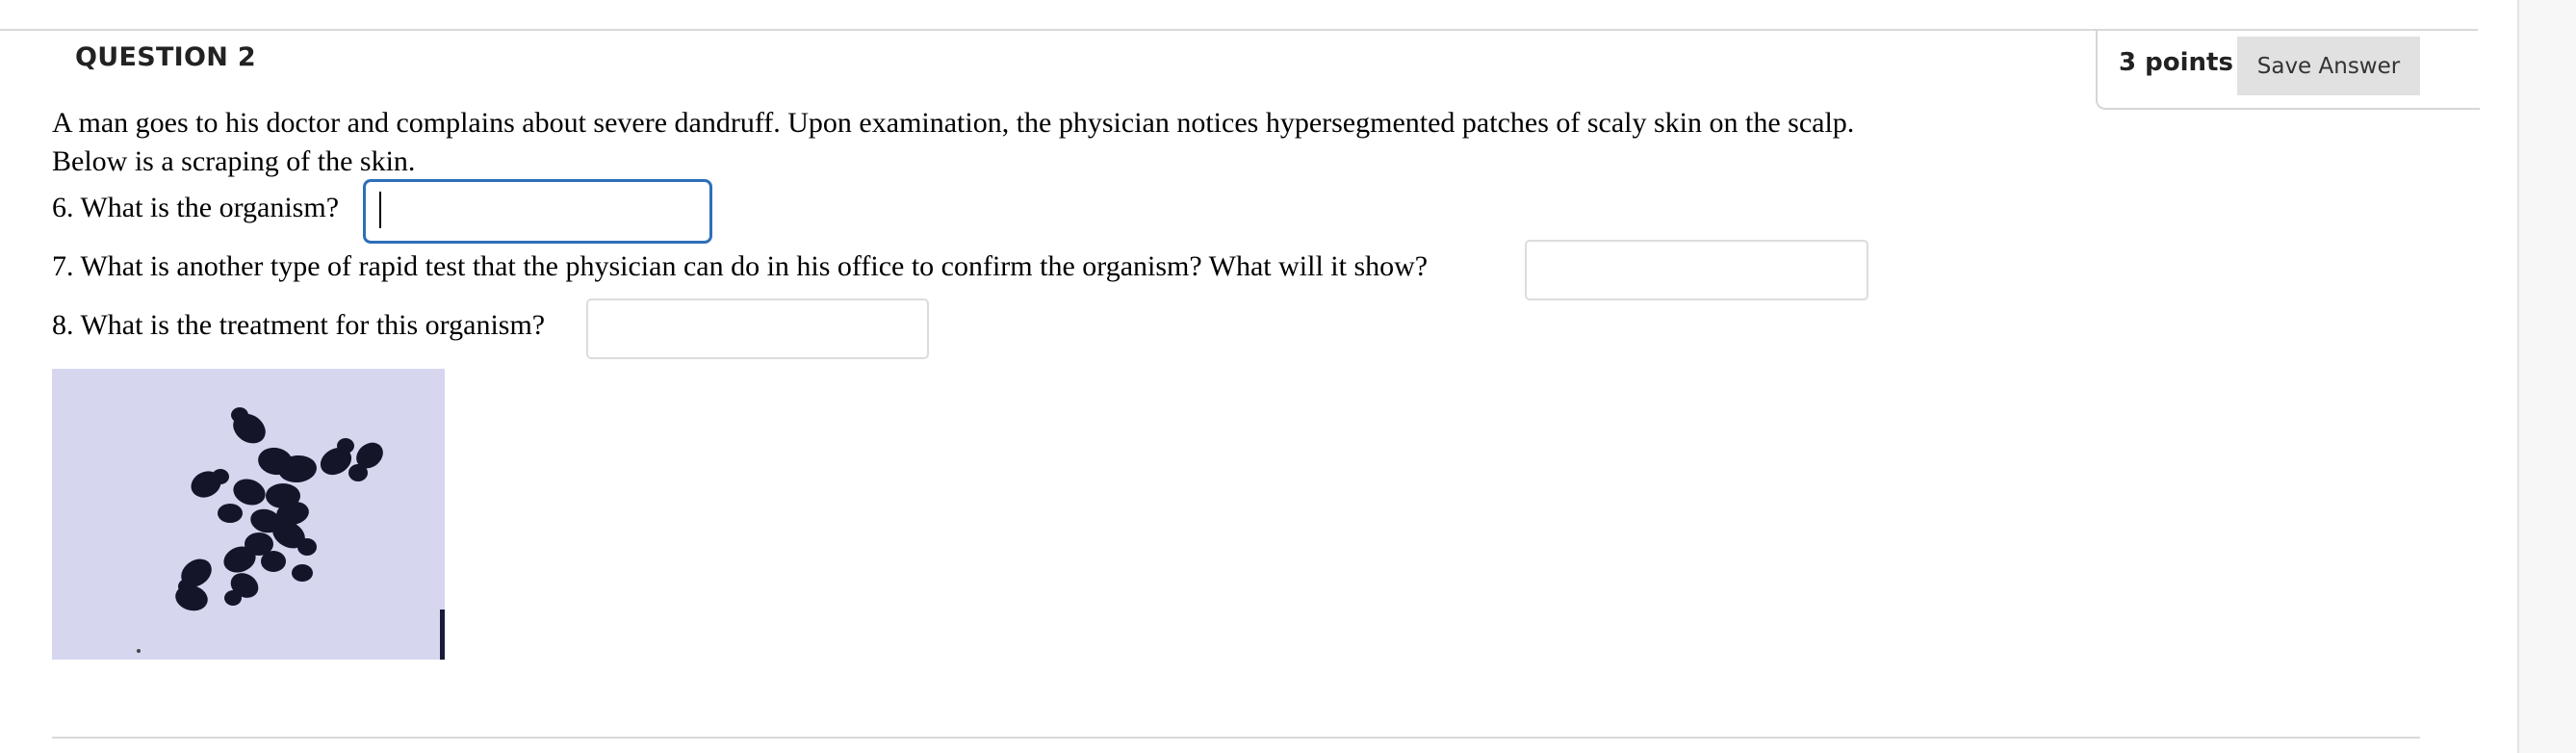 The height and width of the screenshot is (753, 2576). What do you see at coordinates (538, 211) in the screenshot?
I see `question-6-answer-input` at bounding box center [538, 211].